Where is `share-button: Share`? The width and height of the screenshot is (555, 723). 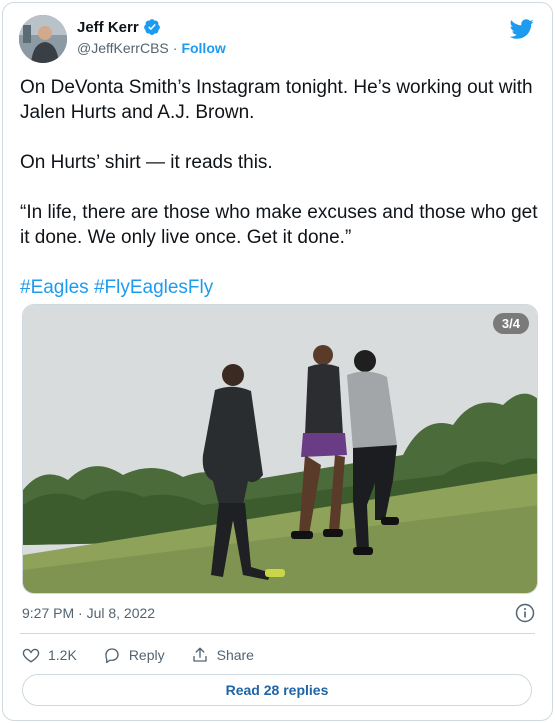
share-button: Share is located at coordinates (222, 655).